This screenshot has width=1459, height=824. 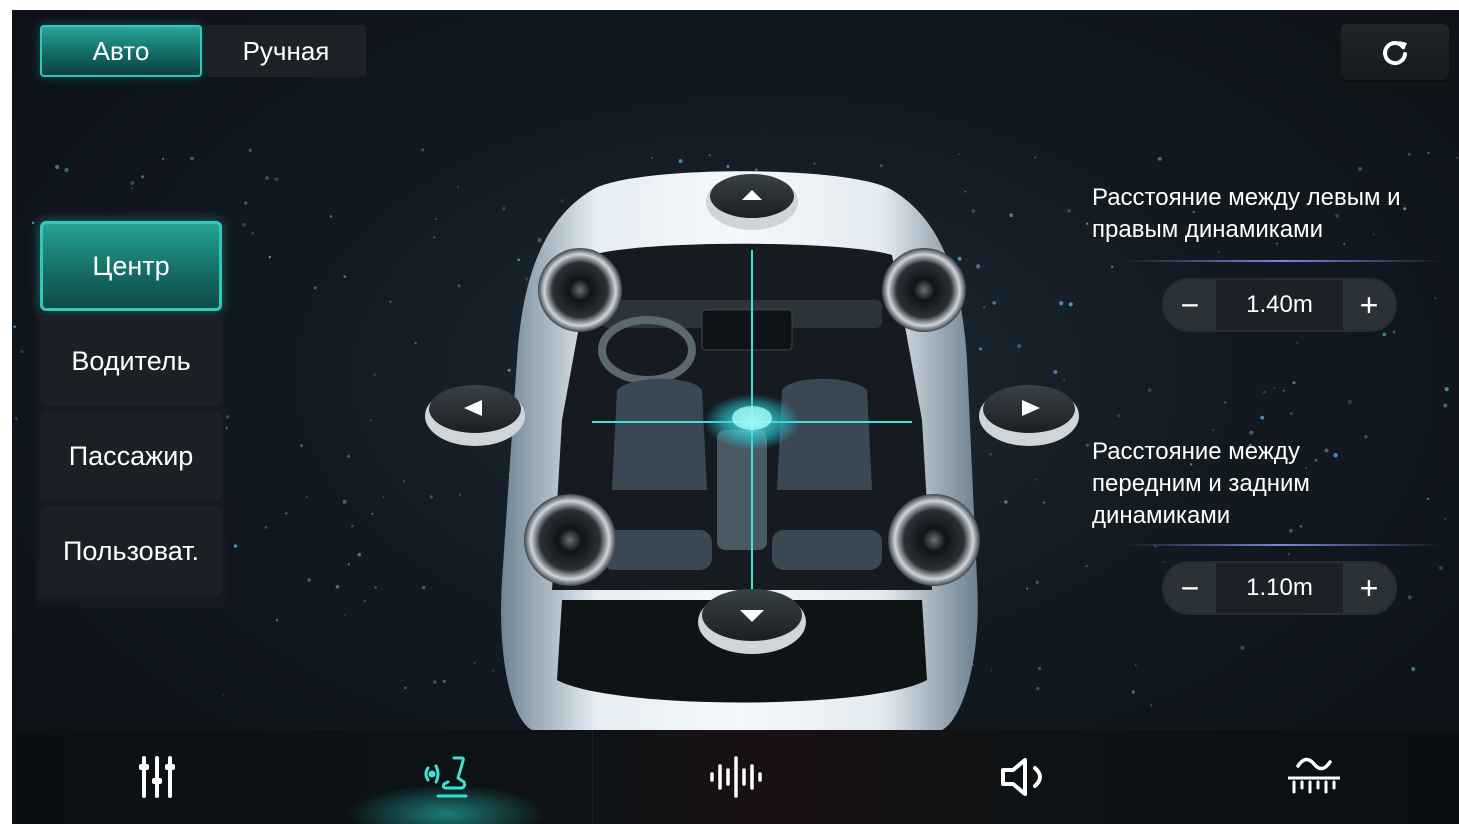 I want to click on move-up-button, so click(x=752, y=202).